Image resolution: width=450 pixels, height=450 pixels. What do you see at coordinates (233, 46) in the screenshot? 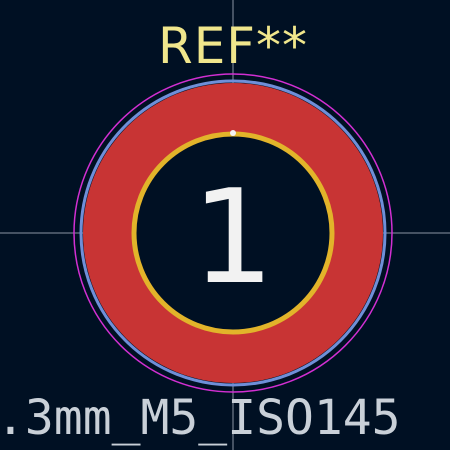
I see `reference-designator: REF**` at bounding box center [233, 46].